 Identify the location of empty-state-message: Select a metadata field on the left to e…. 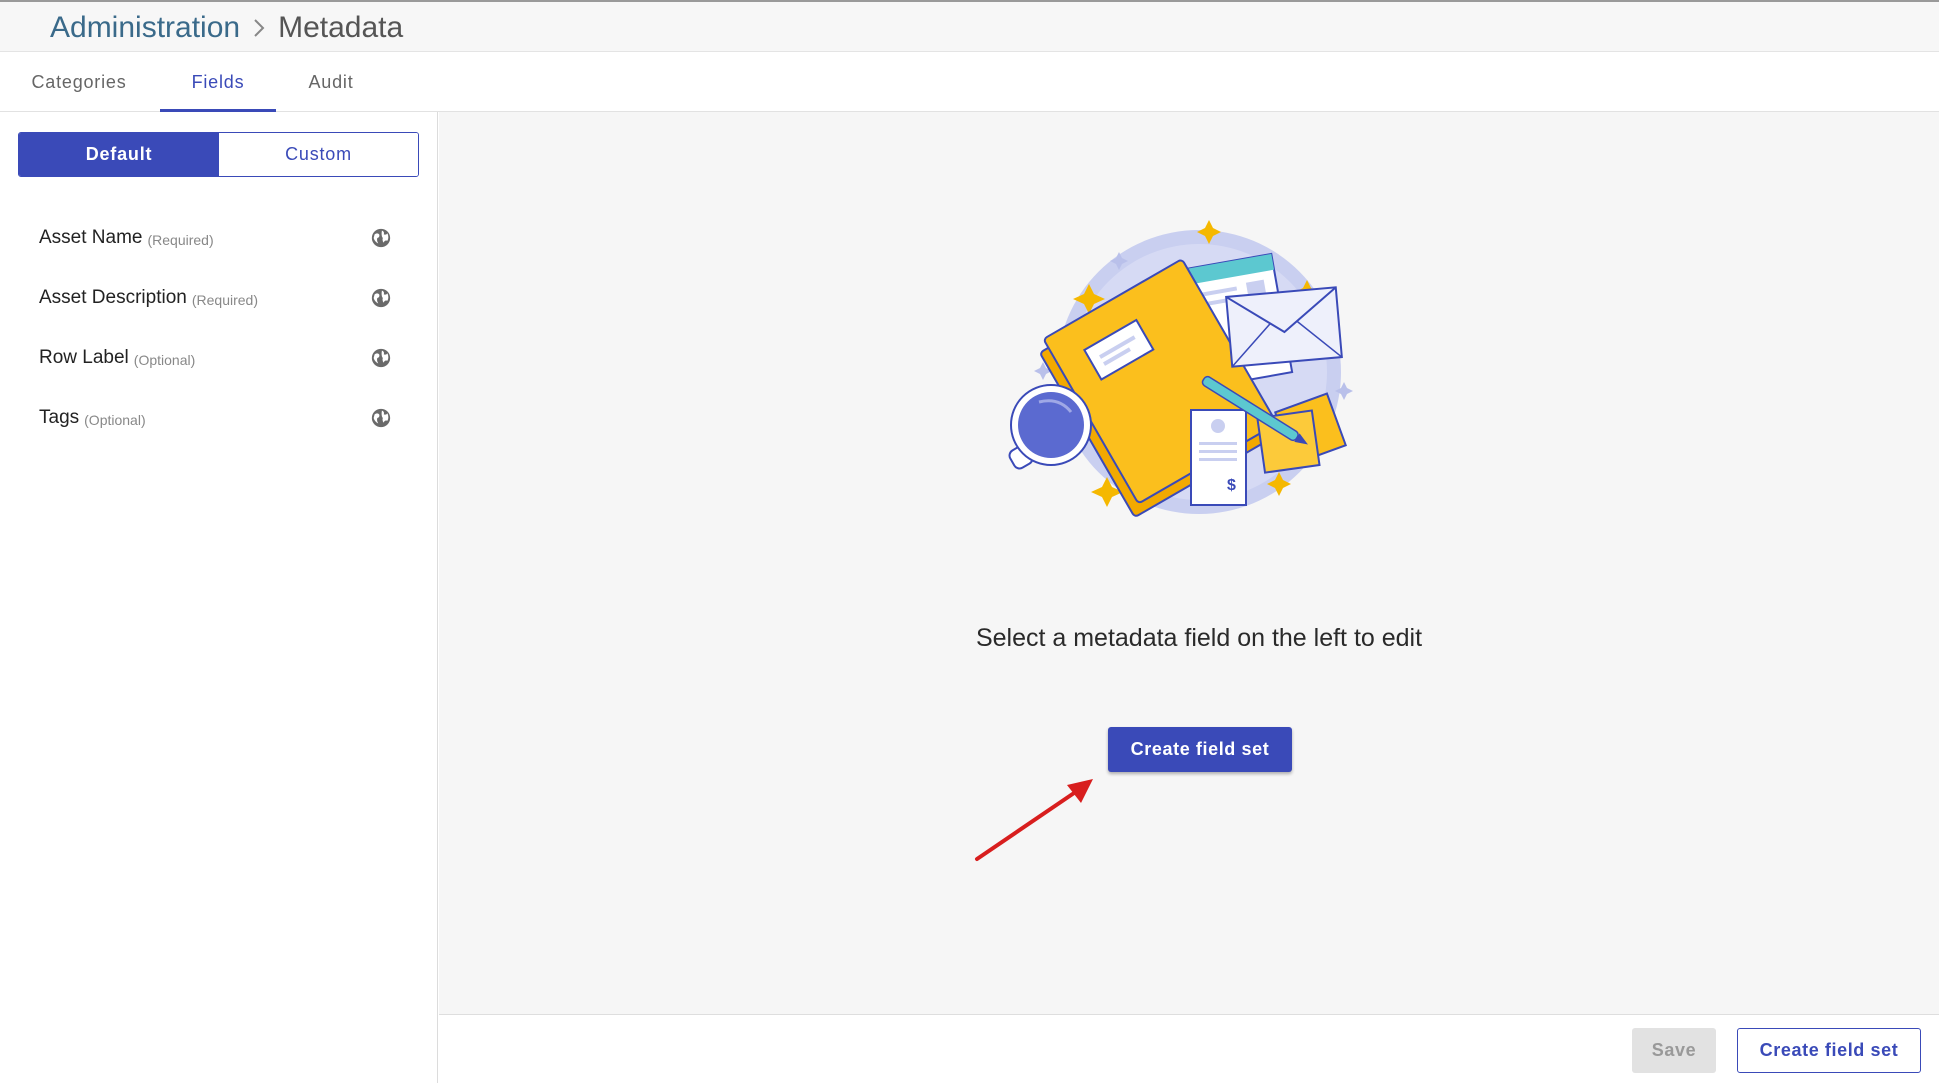
(1199, 638).